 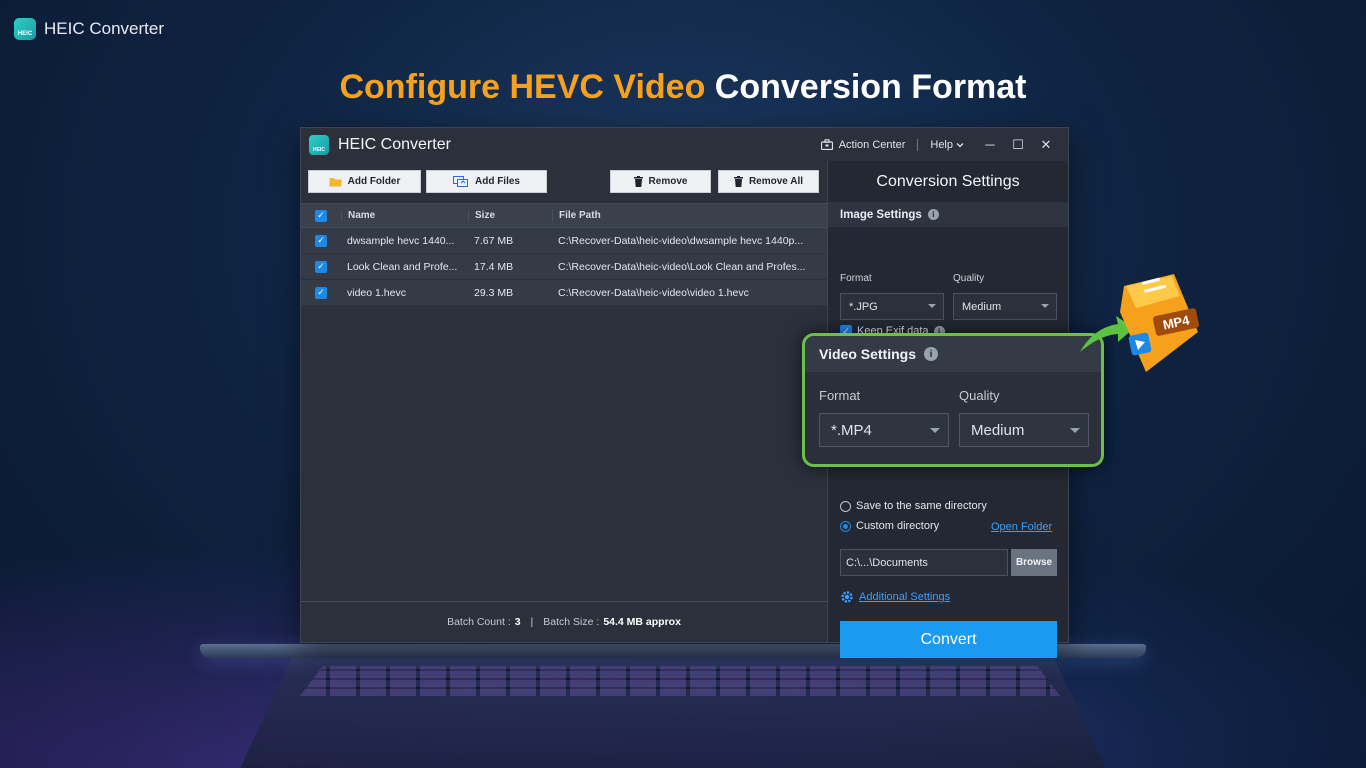 I want to click on batch-size-value: 54.4 MB approx, so click(x=642, y=622).